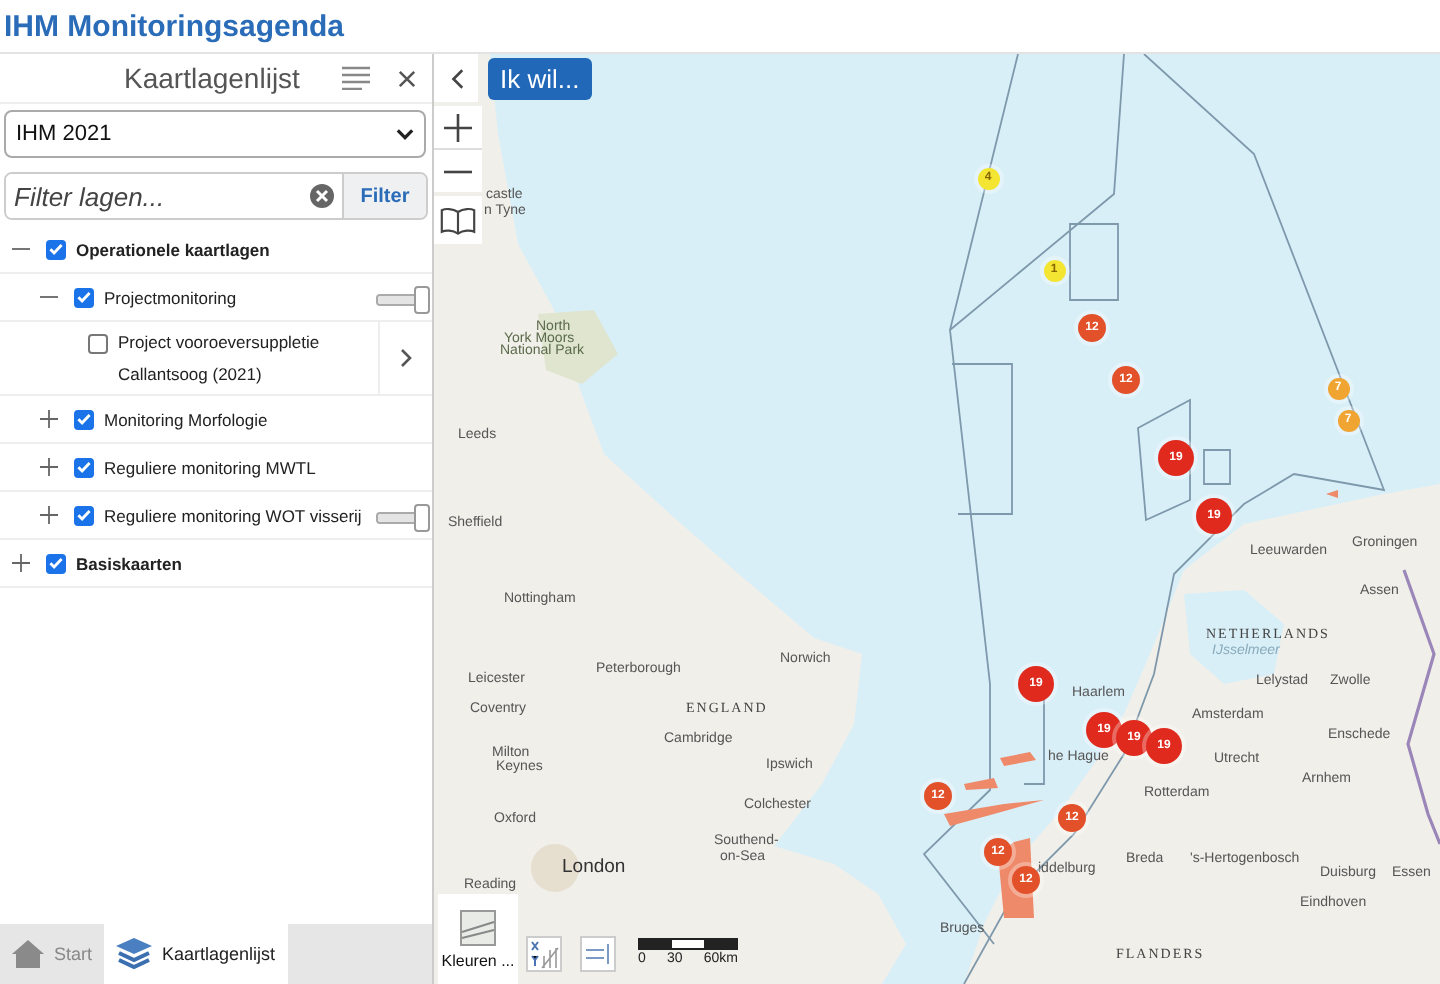 This screenshot has height=984, width=1440. What do you see at coordinates (28, 954) in the screenshot?
I see `home-icon` at bounding box center [28, 954].